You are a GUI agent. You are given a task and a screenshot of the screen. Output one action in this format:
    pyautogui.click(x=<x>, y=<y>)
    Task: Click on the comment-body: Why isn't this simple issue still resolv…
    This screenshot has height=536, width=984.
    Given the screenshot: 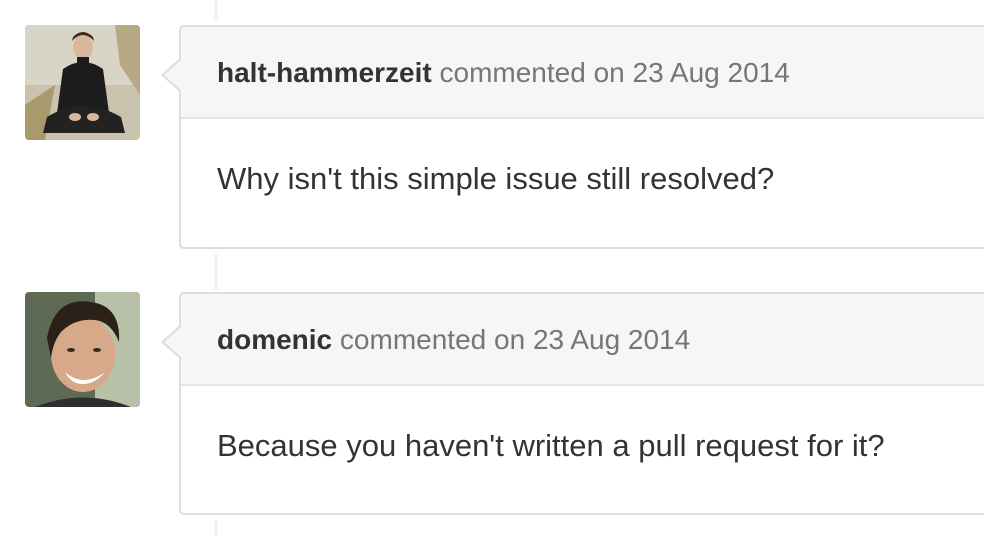 What is the action you would take?
    pyautogui.click(x=496, y=178)
    